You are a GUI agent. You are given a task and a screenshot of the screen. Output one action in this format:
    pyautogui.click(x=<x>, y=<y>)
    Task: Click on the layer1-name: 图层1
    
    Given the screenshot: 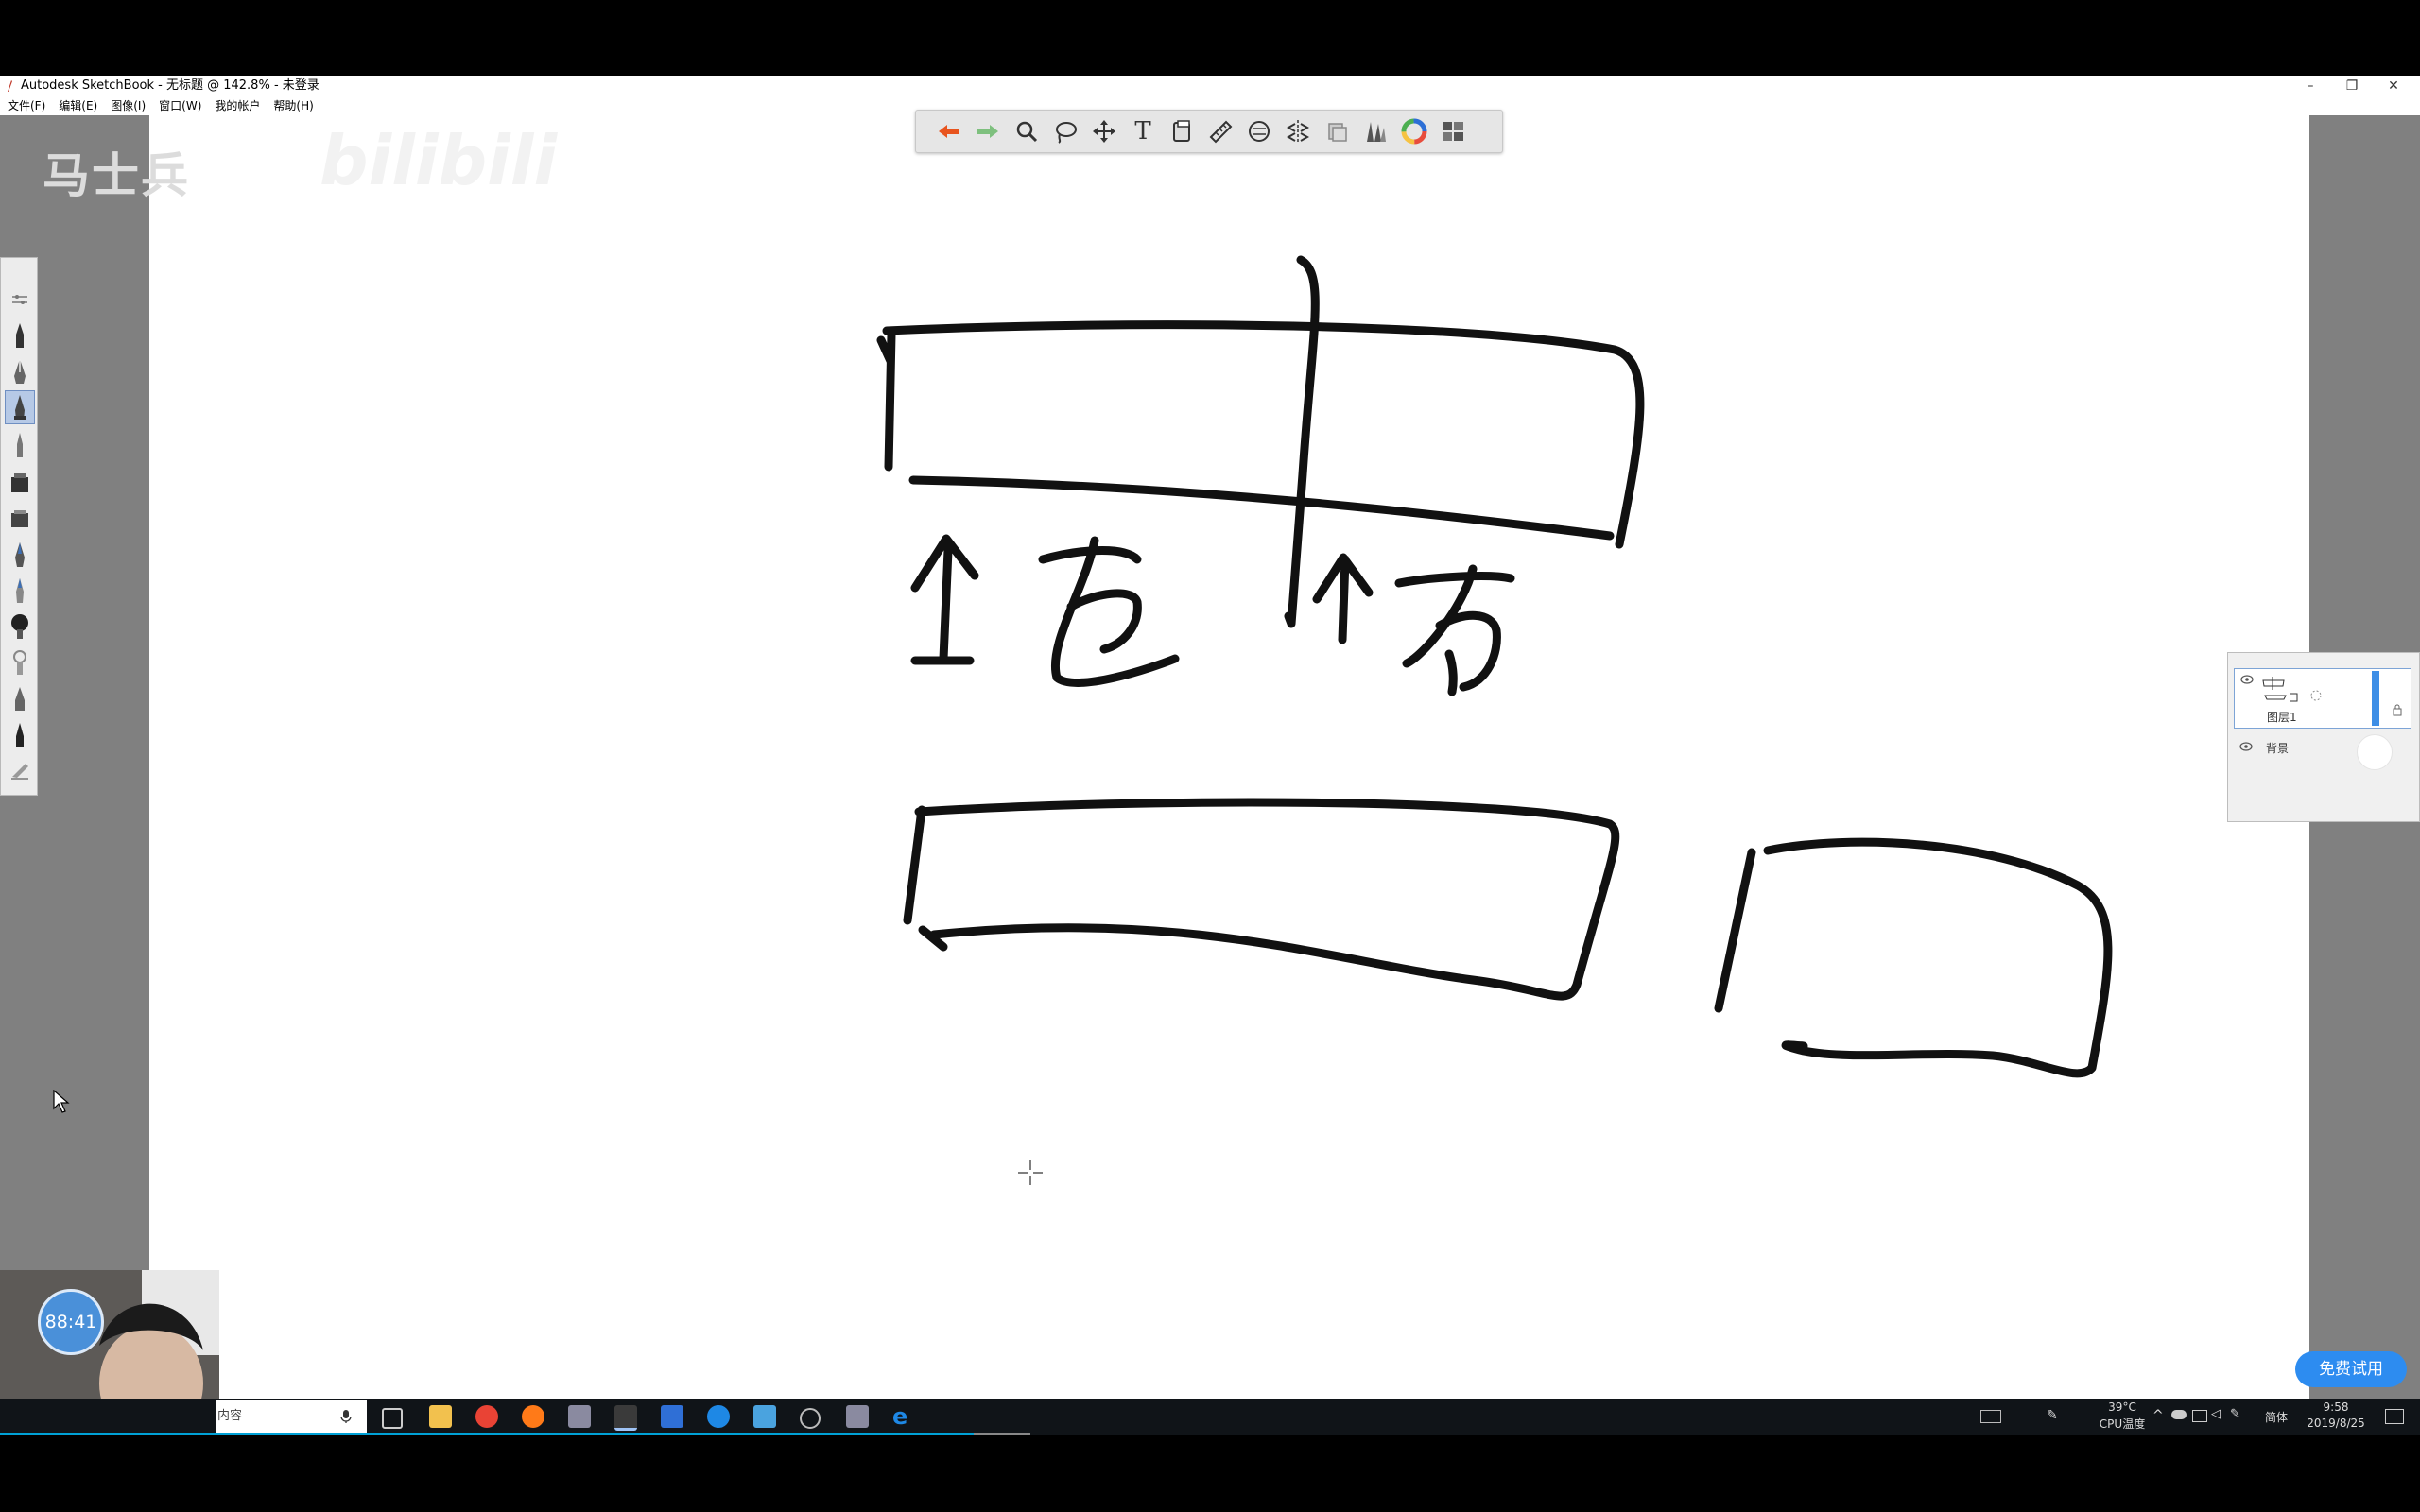 What is the action you would take?
    pyautogui.click(x=2282, y=717)
    